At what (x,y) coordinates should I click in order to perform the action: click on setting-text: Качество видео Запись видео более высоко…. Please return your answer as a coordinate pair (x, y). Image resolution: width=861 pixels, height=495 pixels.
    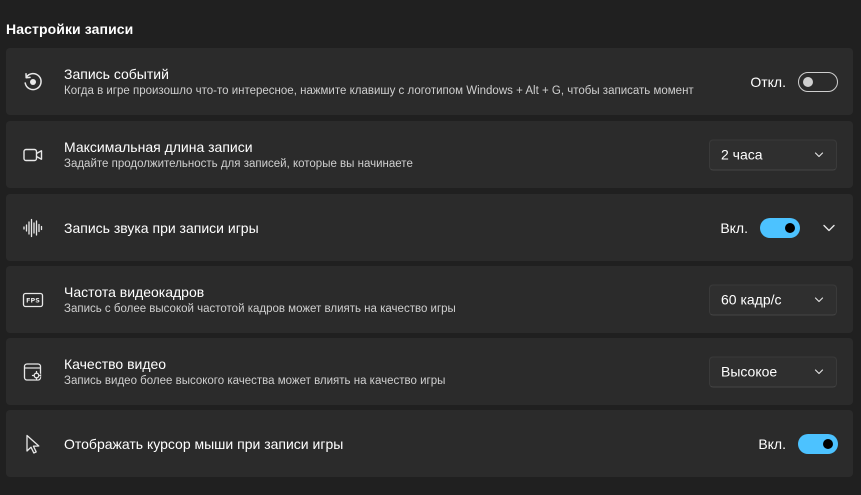
    Looking at the image, I should click on (254, 372).